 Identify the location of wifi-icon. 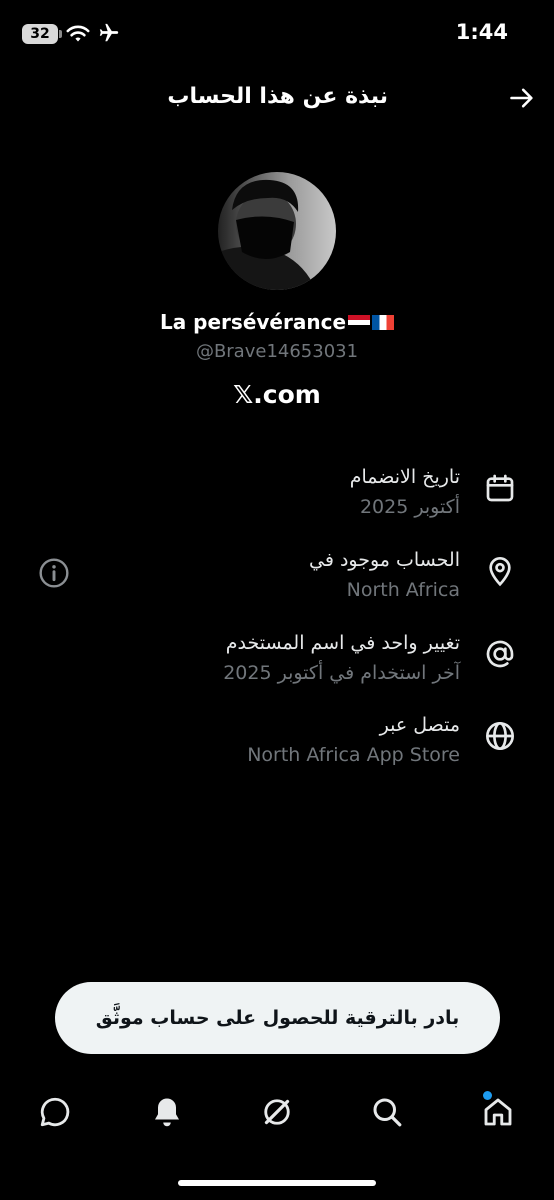
(78, 33).